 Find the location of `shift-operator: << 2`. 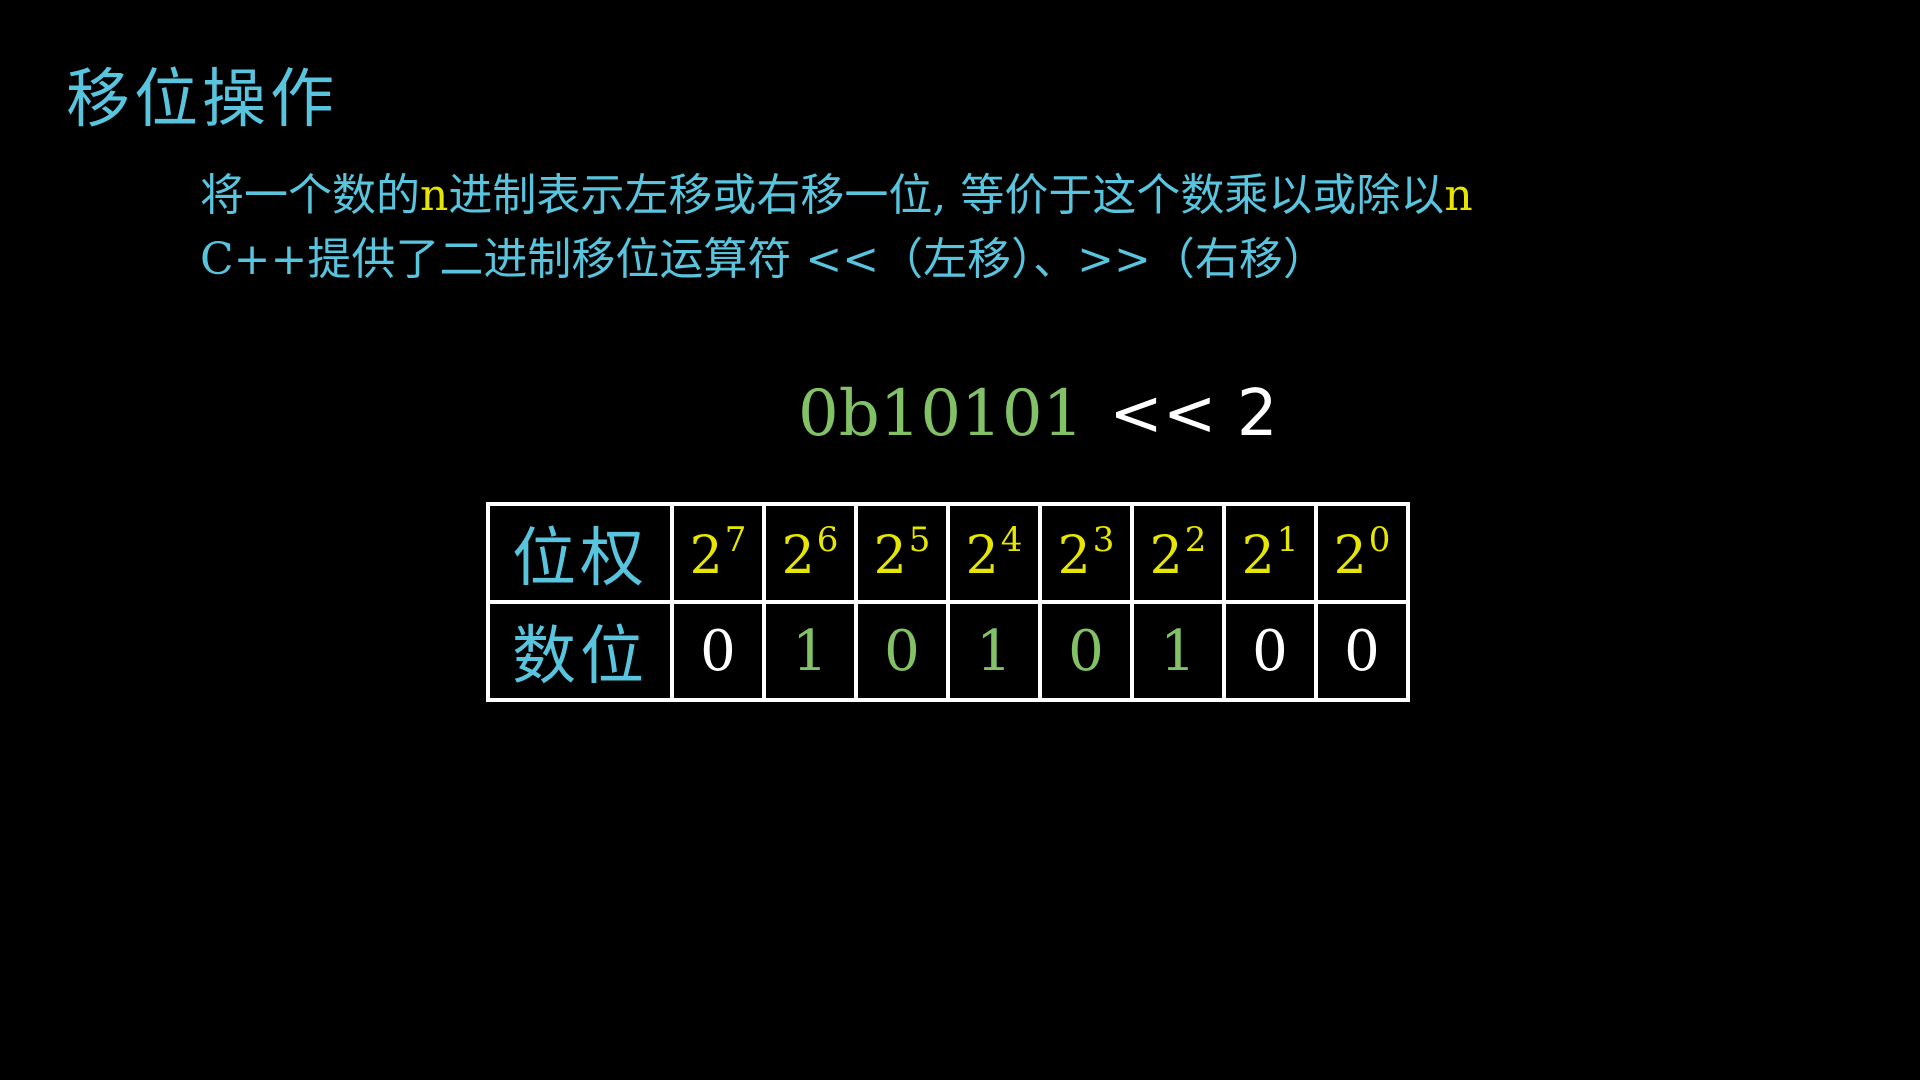

shift-operator: << 2 is located at coordinates (1193, 414).